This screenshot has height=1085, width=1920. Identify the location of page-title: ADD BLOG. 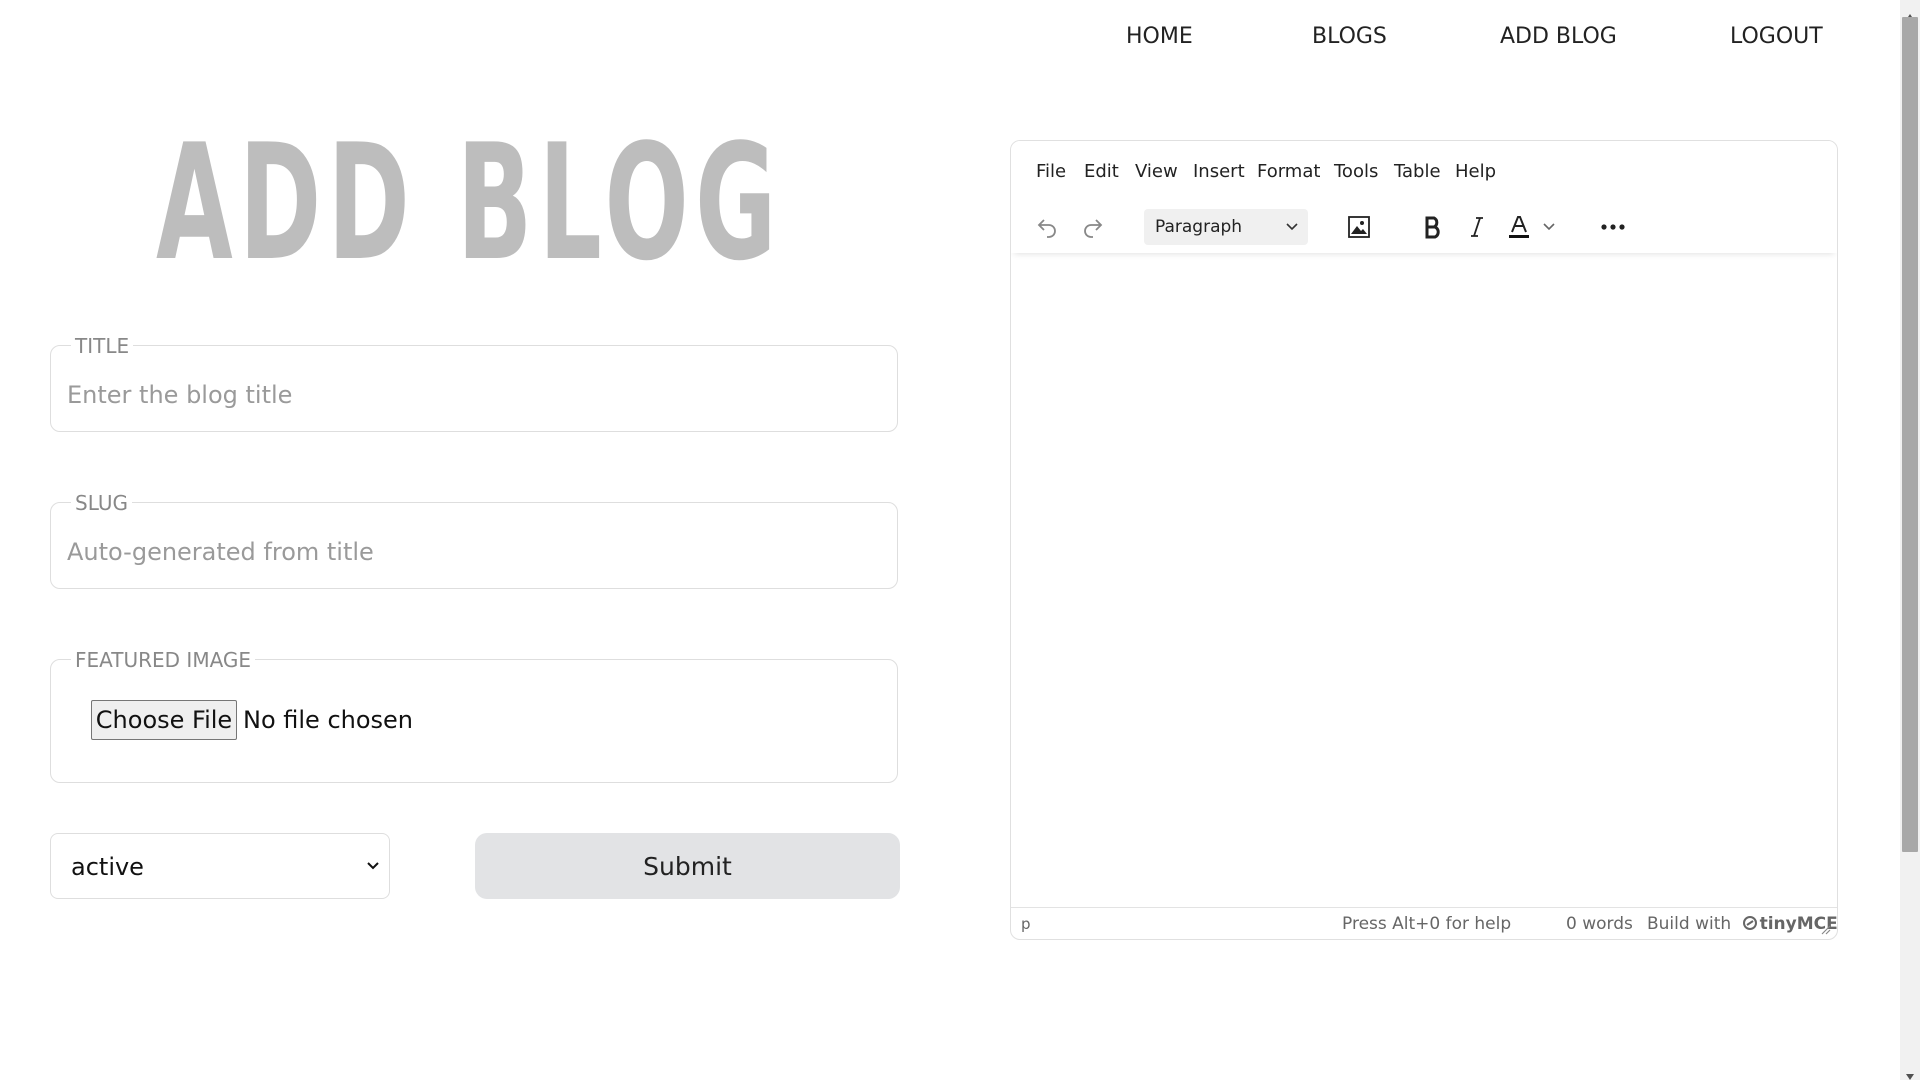
(469, 202).